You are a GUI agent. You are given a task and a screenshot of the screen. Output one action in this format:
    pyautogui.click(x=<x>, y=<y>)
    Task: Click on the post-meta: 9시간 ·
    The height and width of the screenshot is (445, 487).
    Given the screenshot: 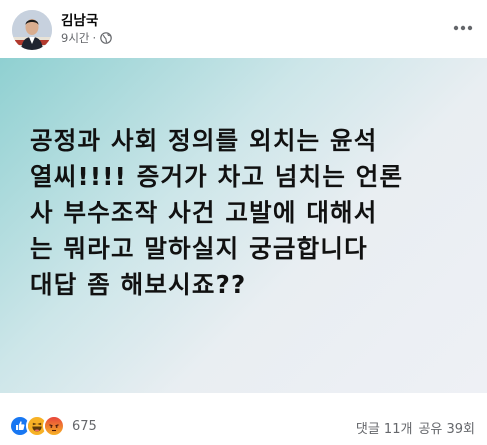 What is the action you would take?
    pyautogui.click(x=86, y=38)
    